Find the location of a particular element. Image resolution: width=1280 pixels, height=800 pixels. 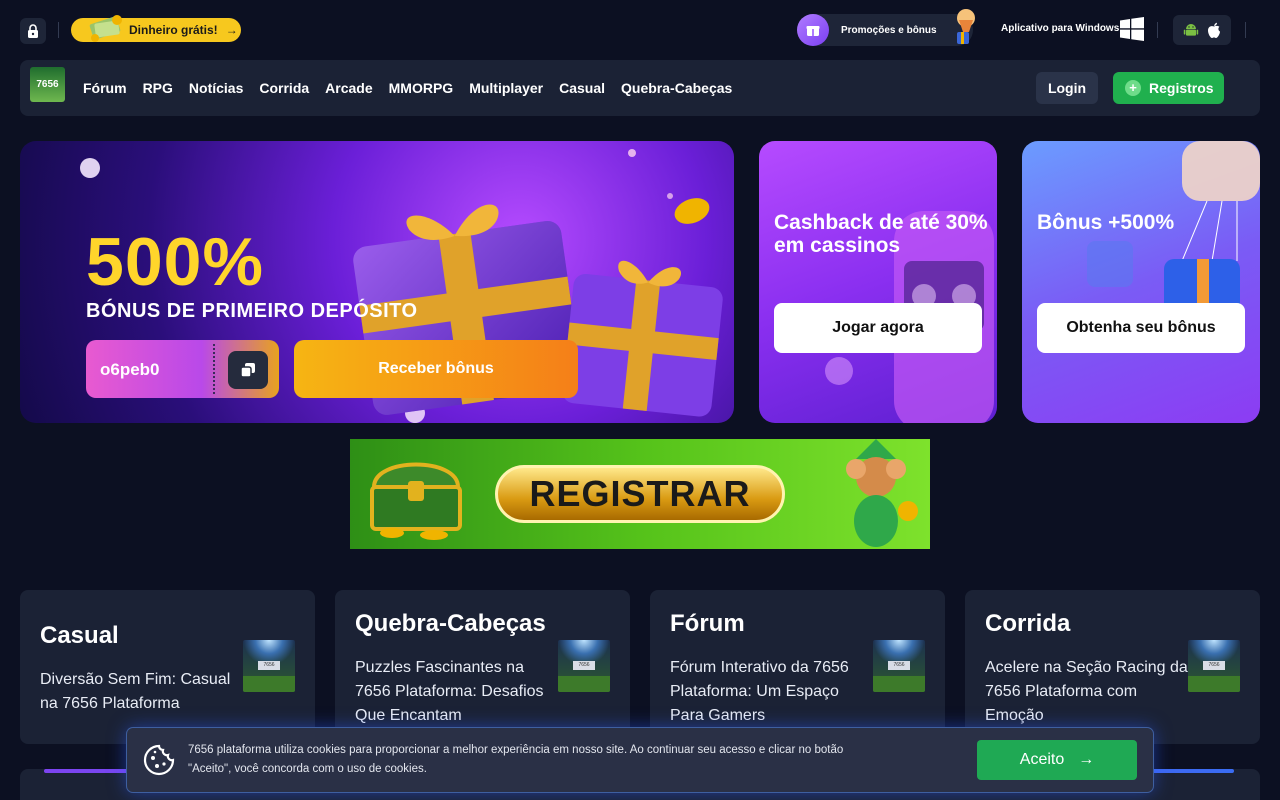

nav-link-racing: Corrida is located at coordinates (284, 88).